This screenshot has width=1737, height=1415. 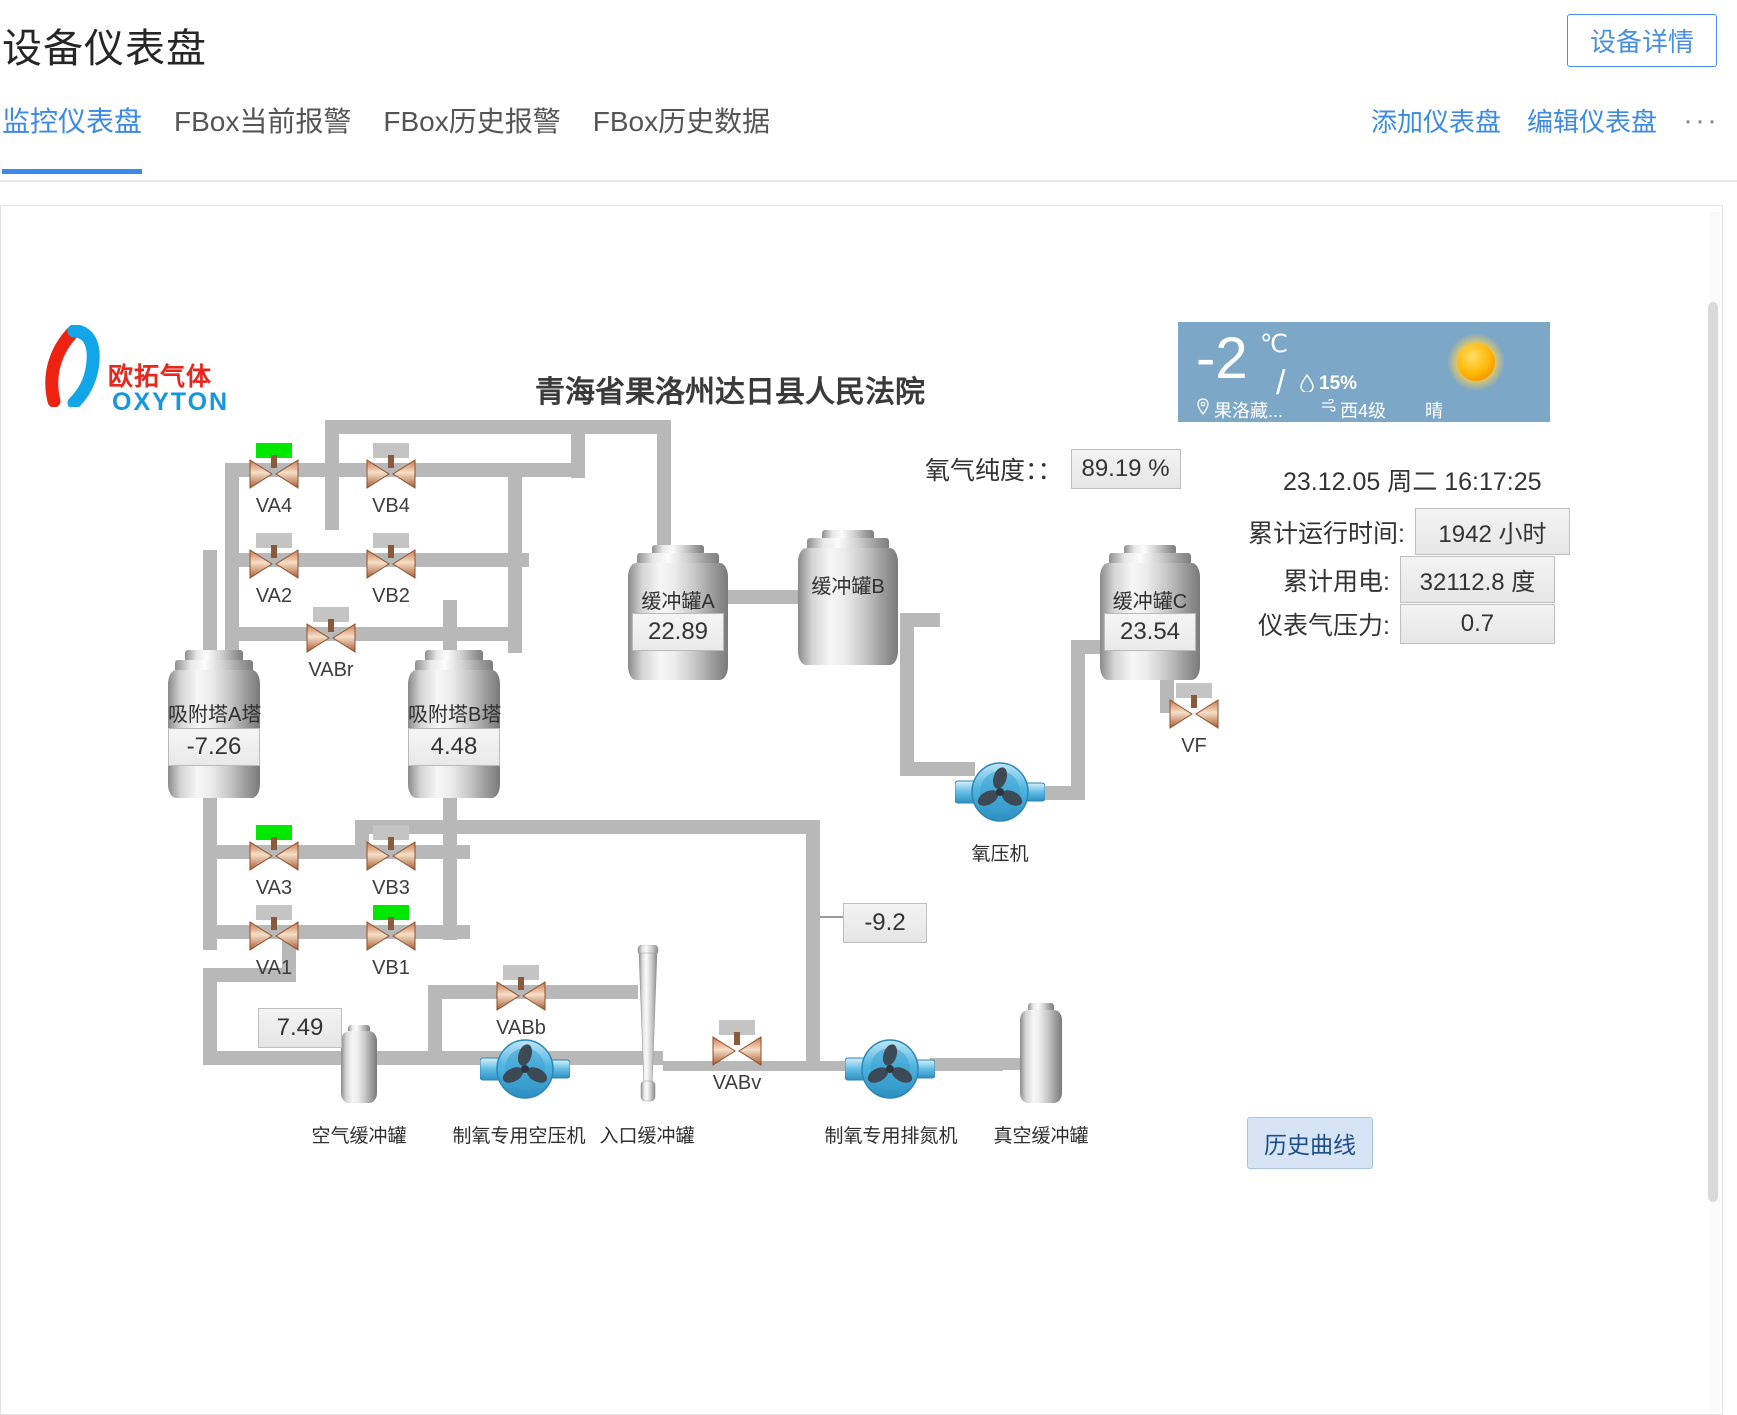 I want to click on adsorption-tower-a: 吸附塔A塔 -7.26, so click(x=215, y=724).